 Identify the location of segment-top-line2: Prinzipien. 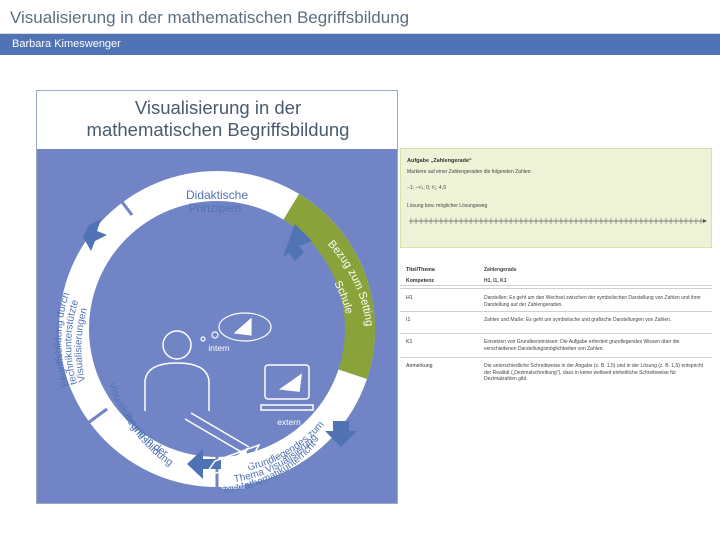
(215, 208).